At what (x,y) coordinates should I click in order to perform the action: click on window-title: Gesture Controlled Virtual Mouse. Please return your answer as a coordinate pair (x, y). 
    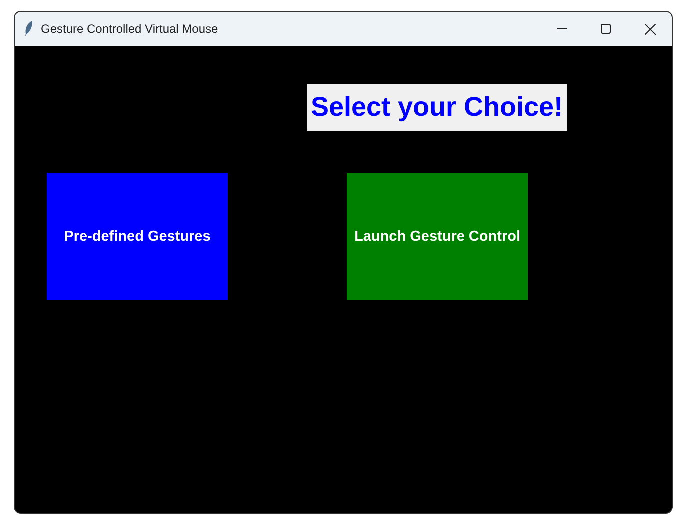
    Looking at the image, I should click on (130, 29).